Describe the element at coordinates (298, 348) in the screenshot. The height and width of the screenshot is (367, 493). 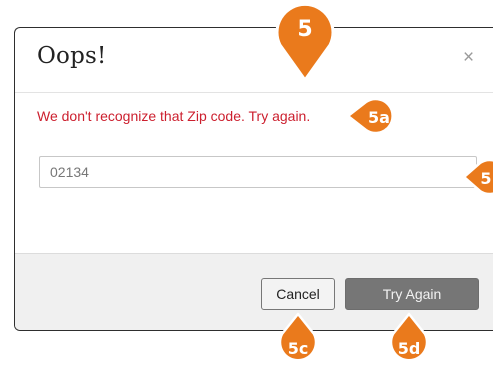
I see `callout-label-cancel: 5c` at that location.